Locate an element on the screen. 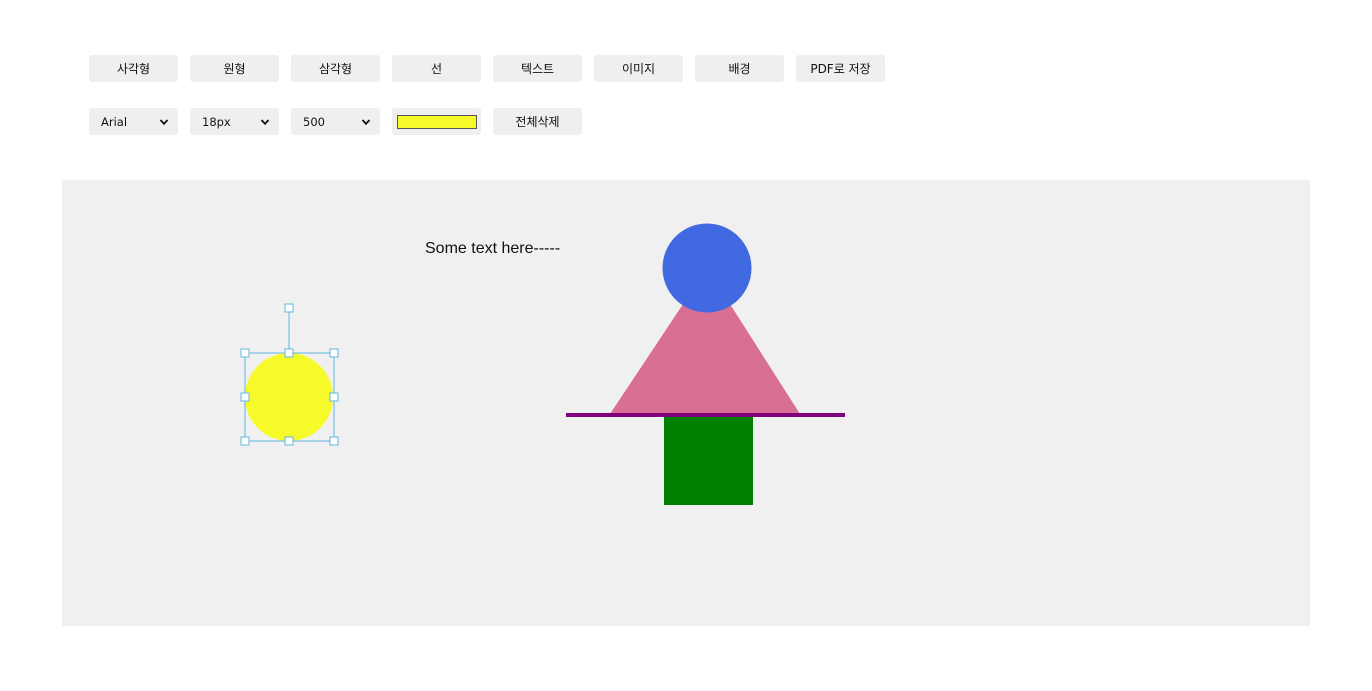 The image size is (1372, 691). triangle-button: 삼각형 is located at coordinates (335, 68).